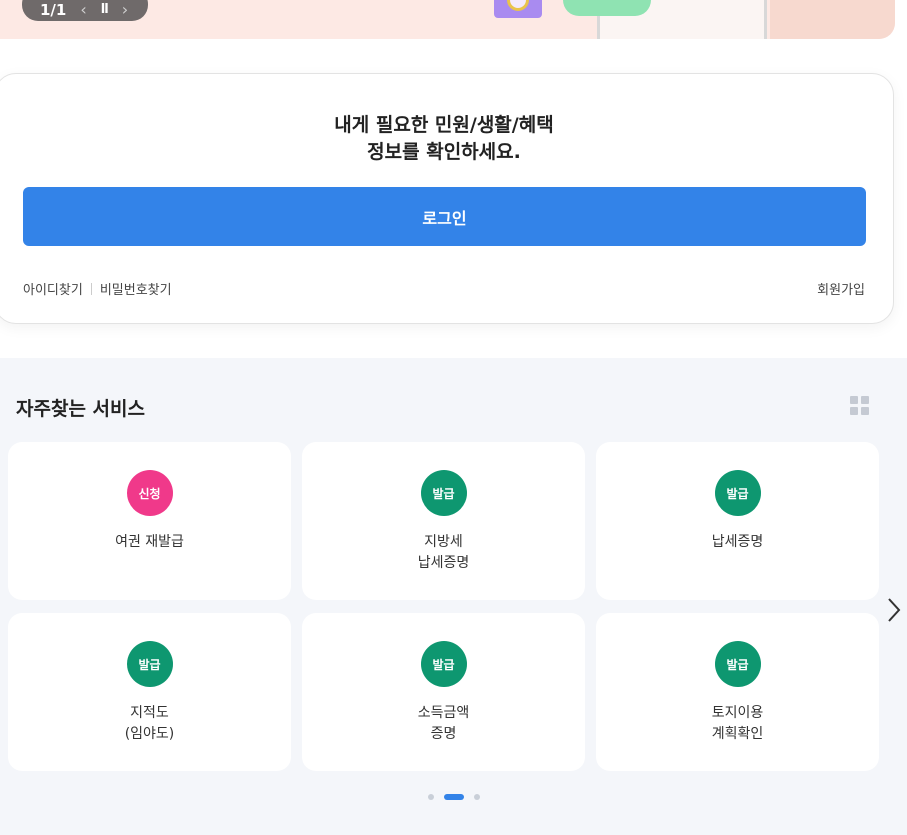 The image size is (907, 835). I want to click on banner-illustration-card, so click(518, 9).